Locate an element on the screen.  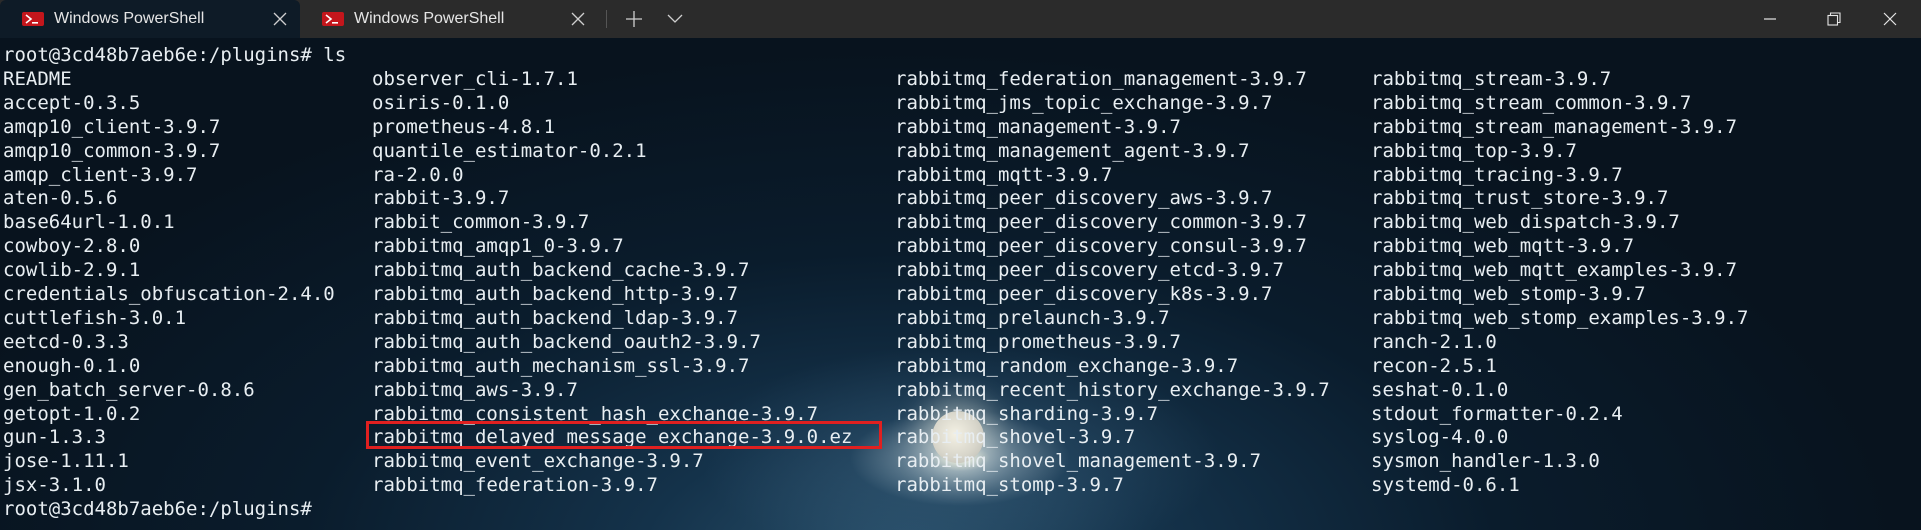
file-entry: rabbitmq_event_exchange-3.9.7 is located at coordinates (538, 461).